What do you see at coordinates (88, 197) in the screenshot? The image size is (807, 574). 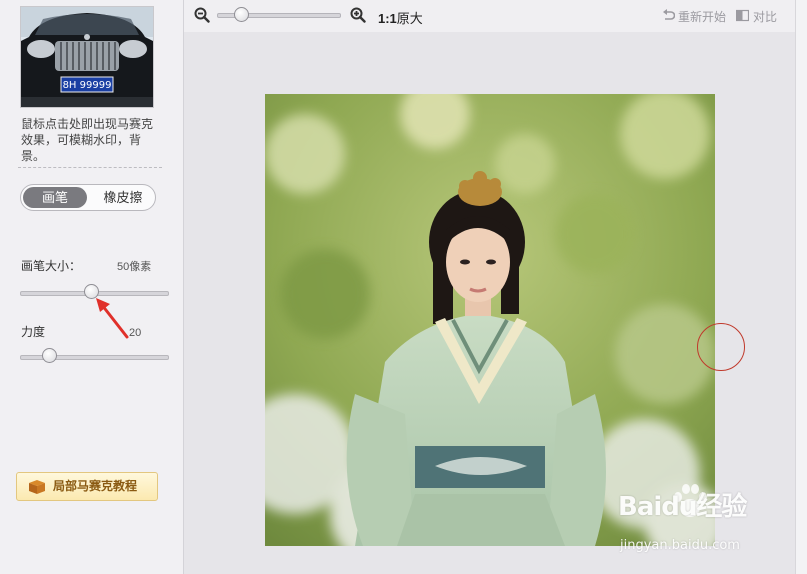 I see `mode-toggle: 画笔 橡皮擦` at bounding box center [88, 197].